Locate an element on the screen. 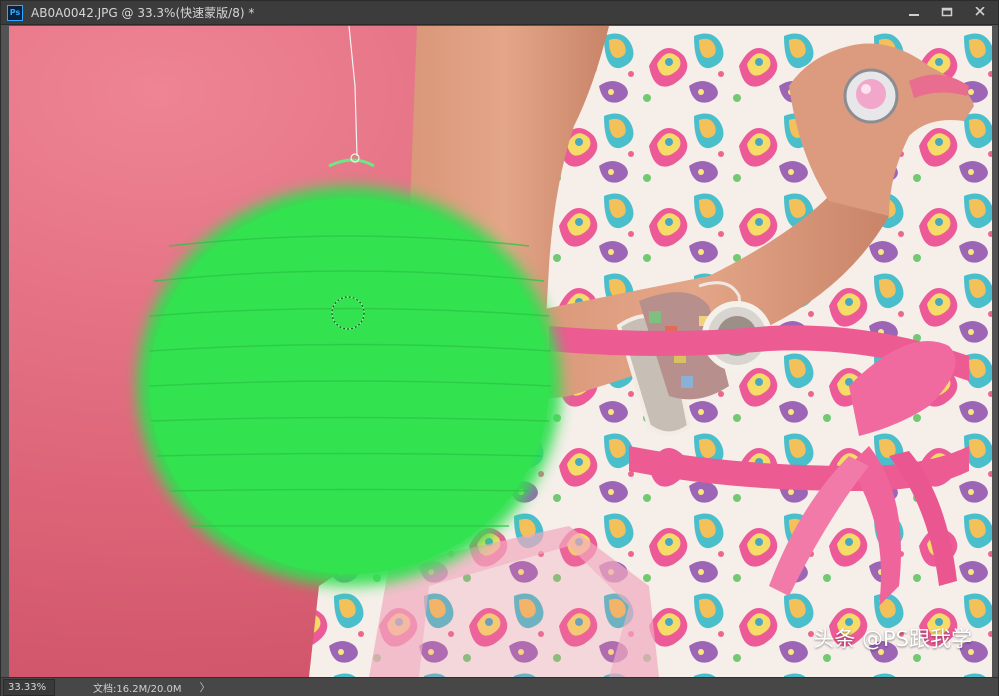 This screenshot has width=999, height=696. close-button is located at coordinates (980, 12).